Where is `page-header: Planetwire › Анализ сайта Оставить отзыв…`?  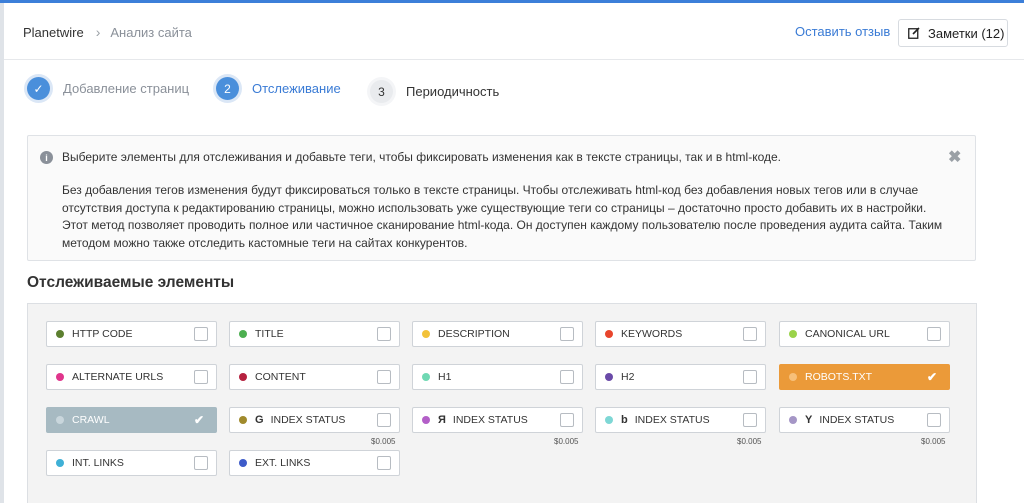
page-header: Planetwire › Анализ сайта Оставить отзыв… is located at coordinates (514, 31).